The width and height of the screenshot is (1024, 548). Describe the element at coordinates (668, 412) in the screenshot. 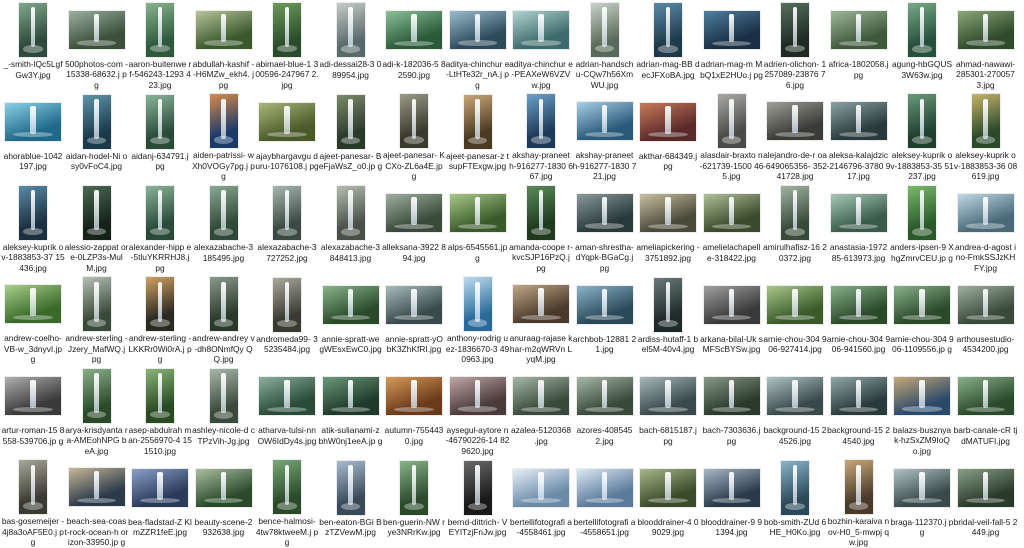

I see `file-item: bach-6815187.j pg` at that location.